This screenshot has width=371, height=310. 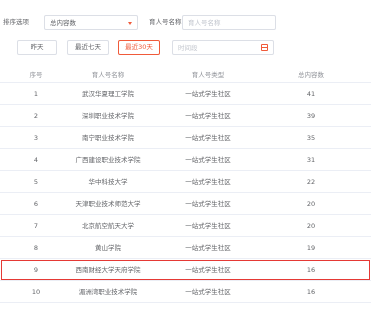 I want to click on cell-name: 天津职业技术师范大学, so click(x=108, y=204).